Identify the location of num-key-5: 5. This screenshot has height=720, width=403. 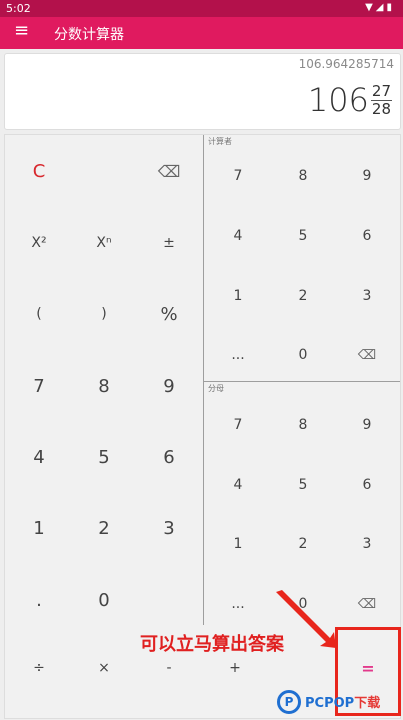
(303, 236).